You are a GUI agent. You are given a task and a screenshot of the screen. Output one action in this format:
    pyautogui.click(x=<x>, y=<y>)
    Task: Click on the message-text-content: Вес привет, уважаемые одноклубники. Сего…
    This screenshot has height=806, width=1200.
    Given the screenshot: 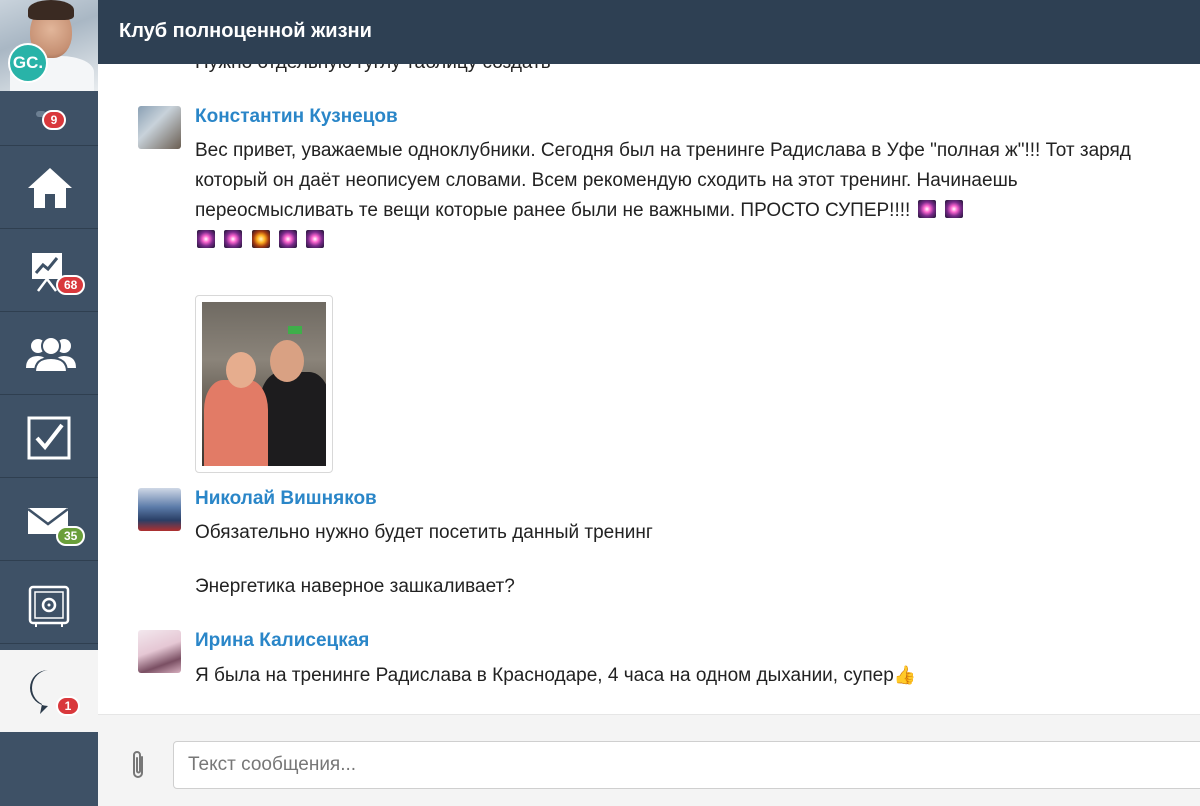 What is the action you would take?
    pyautogui.click(x=663, y=180)
    